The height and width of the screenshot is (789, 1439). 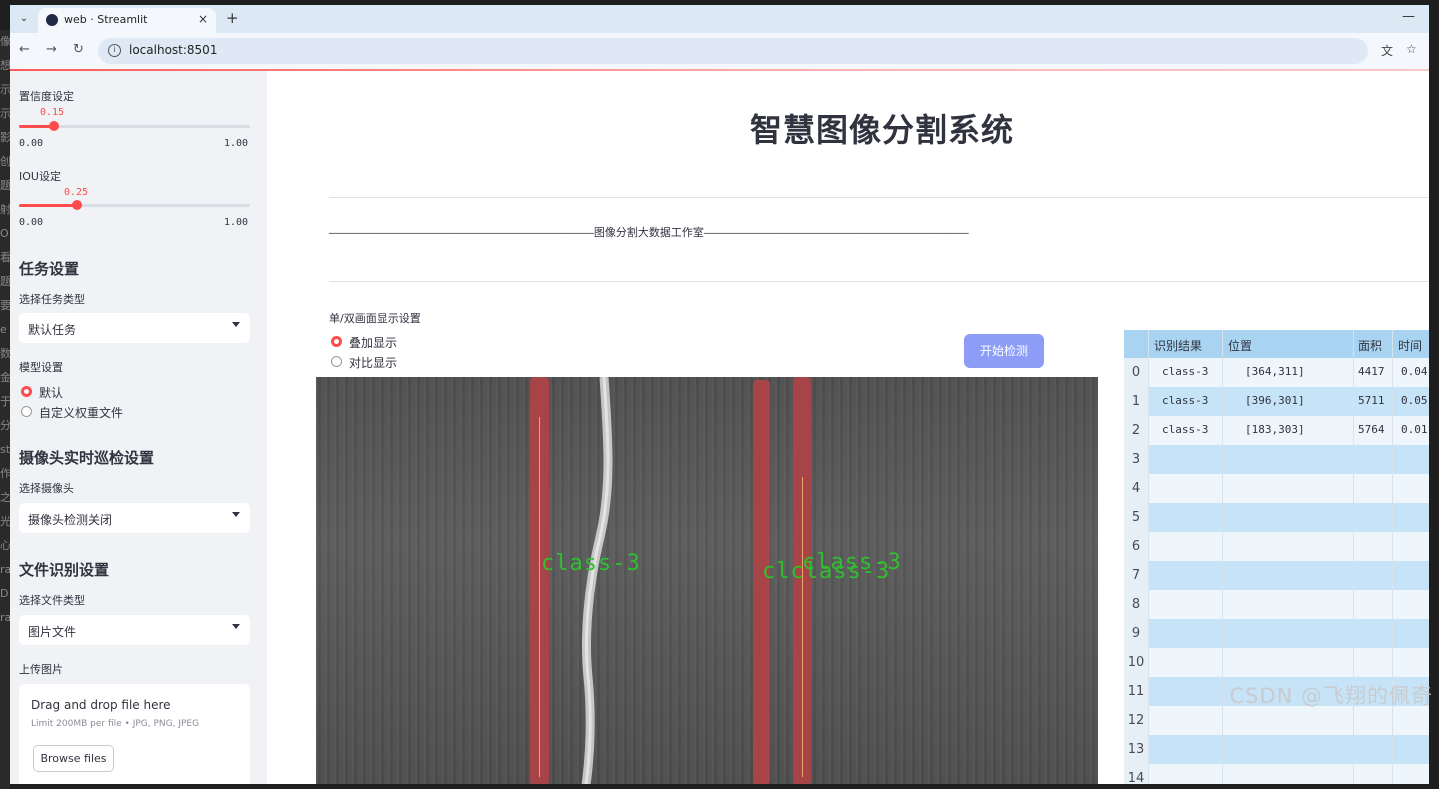 What do you see at coordinates (5, 473) in the screenshot?
I see `background-text: 作` at bounding box center [5, 473].